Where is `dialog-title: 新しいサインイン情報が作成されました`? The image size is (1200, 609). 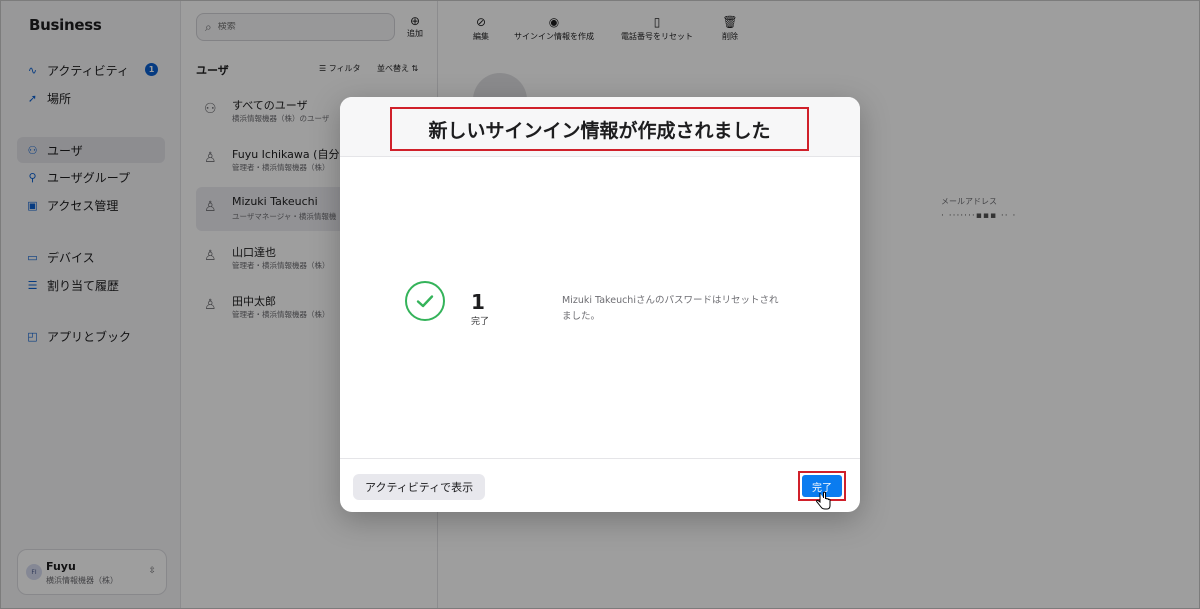 dialog-title: 新しいサインイン情報が作成されました is located at coordinates (599, 129).